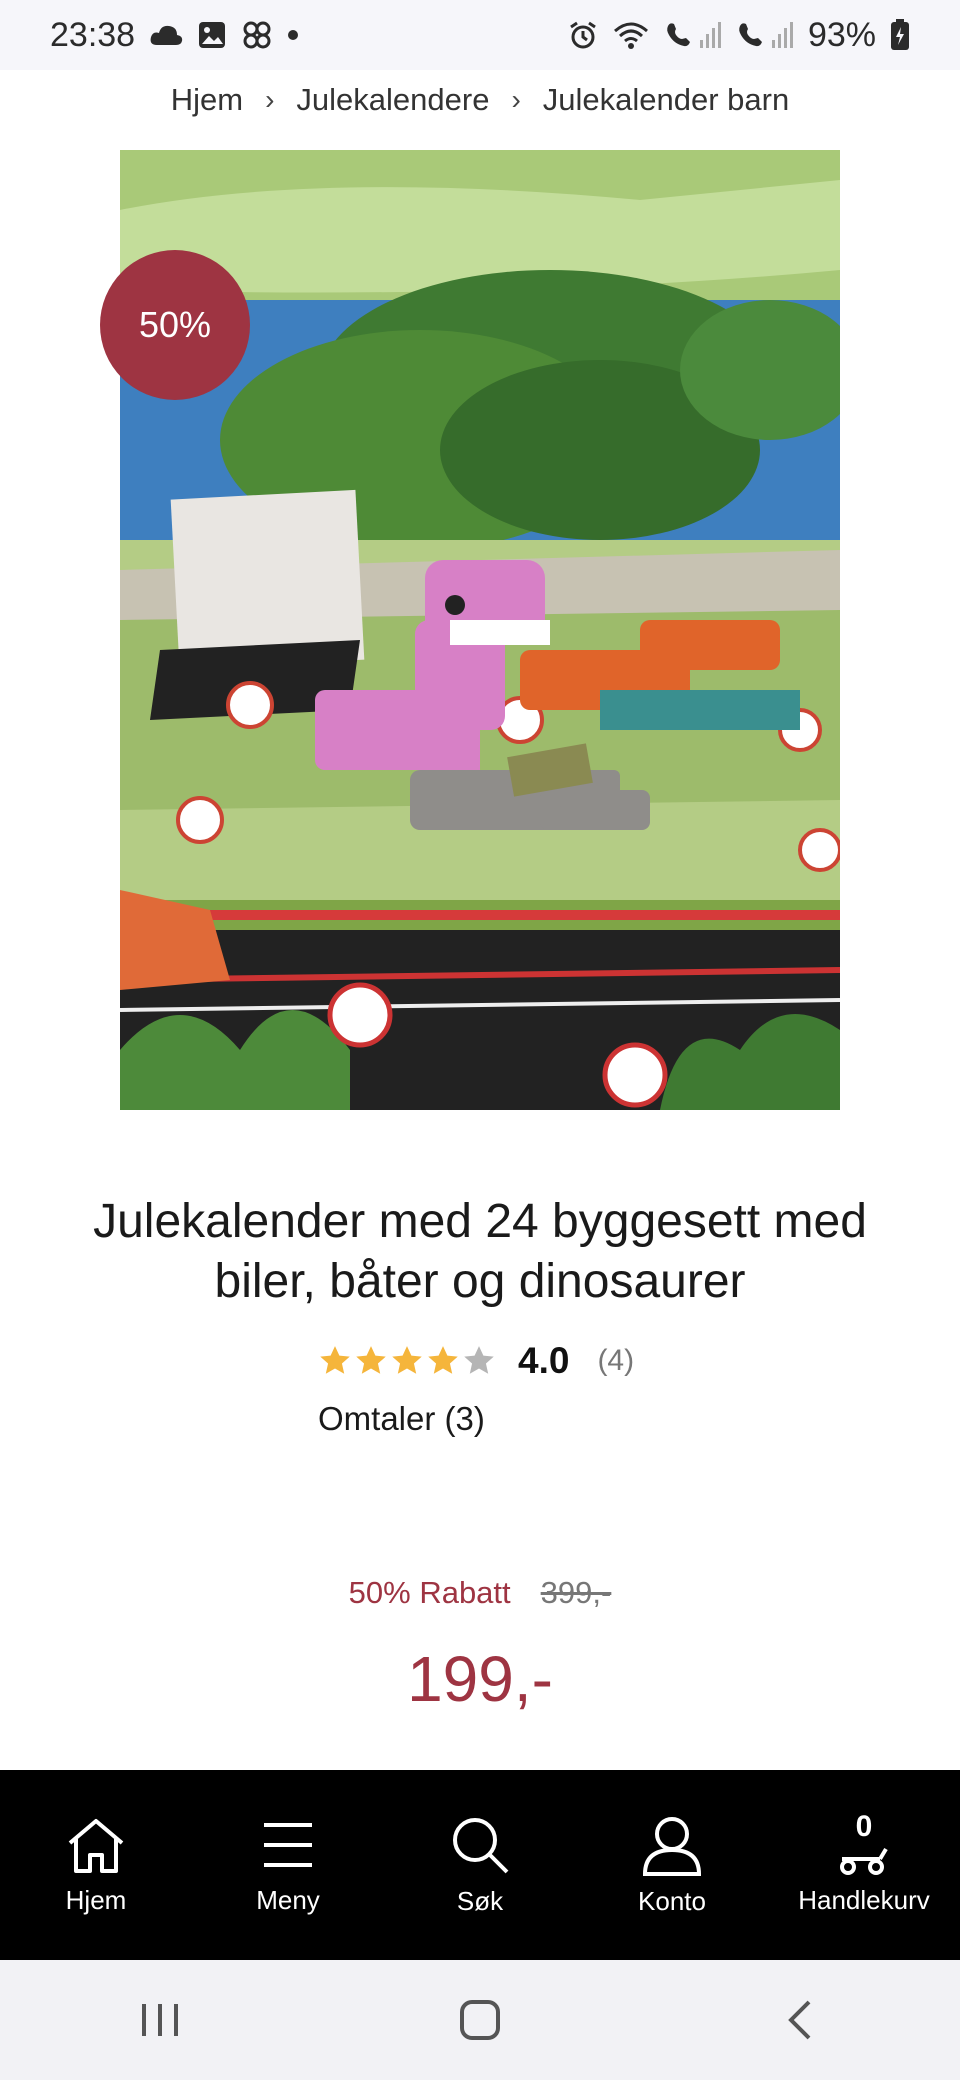 The width and height of the screenshot is (960, 2080). What do you see at coordinates (583, 35) in the screenshot?
I see `alarm-icon` at bounding box center [583, 35].